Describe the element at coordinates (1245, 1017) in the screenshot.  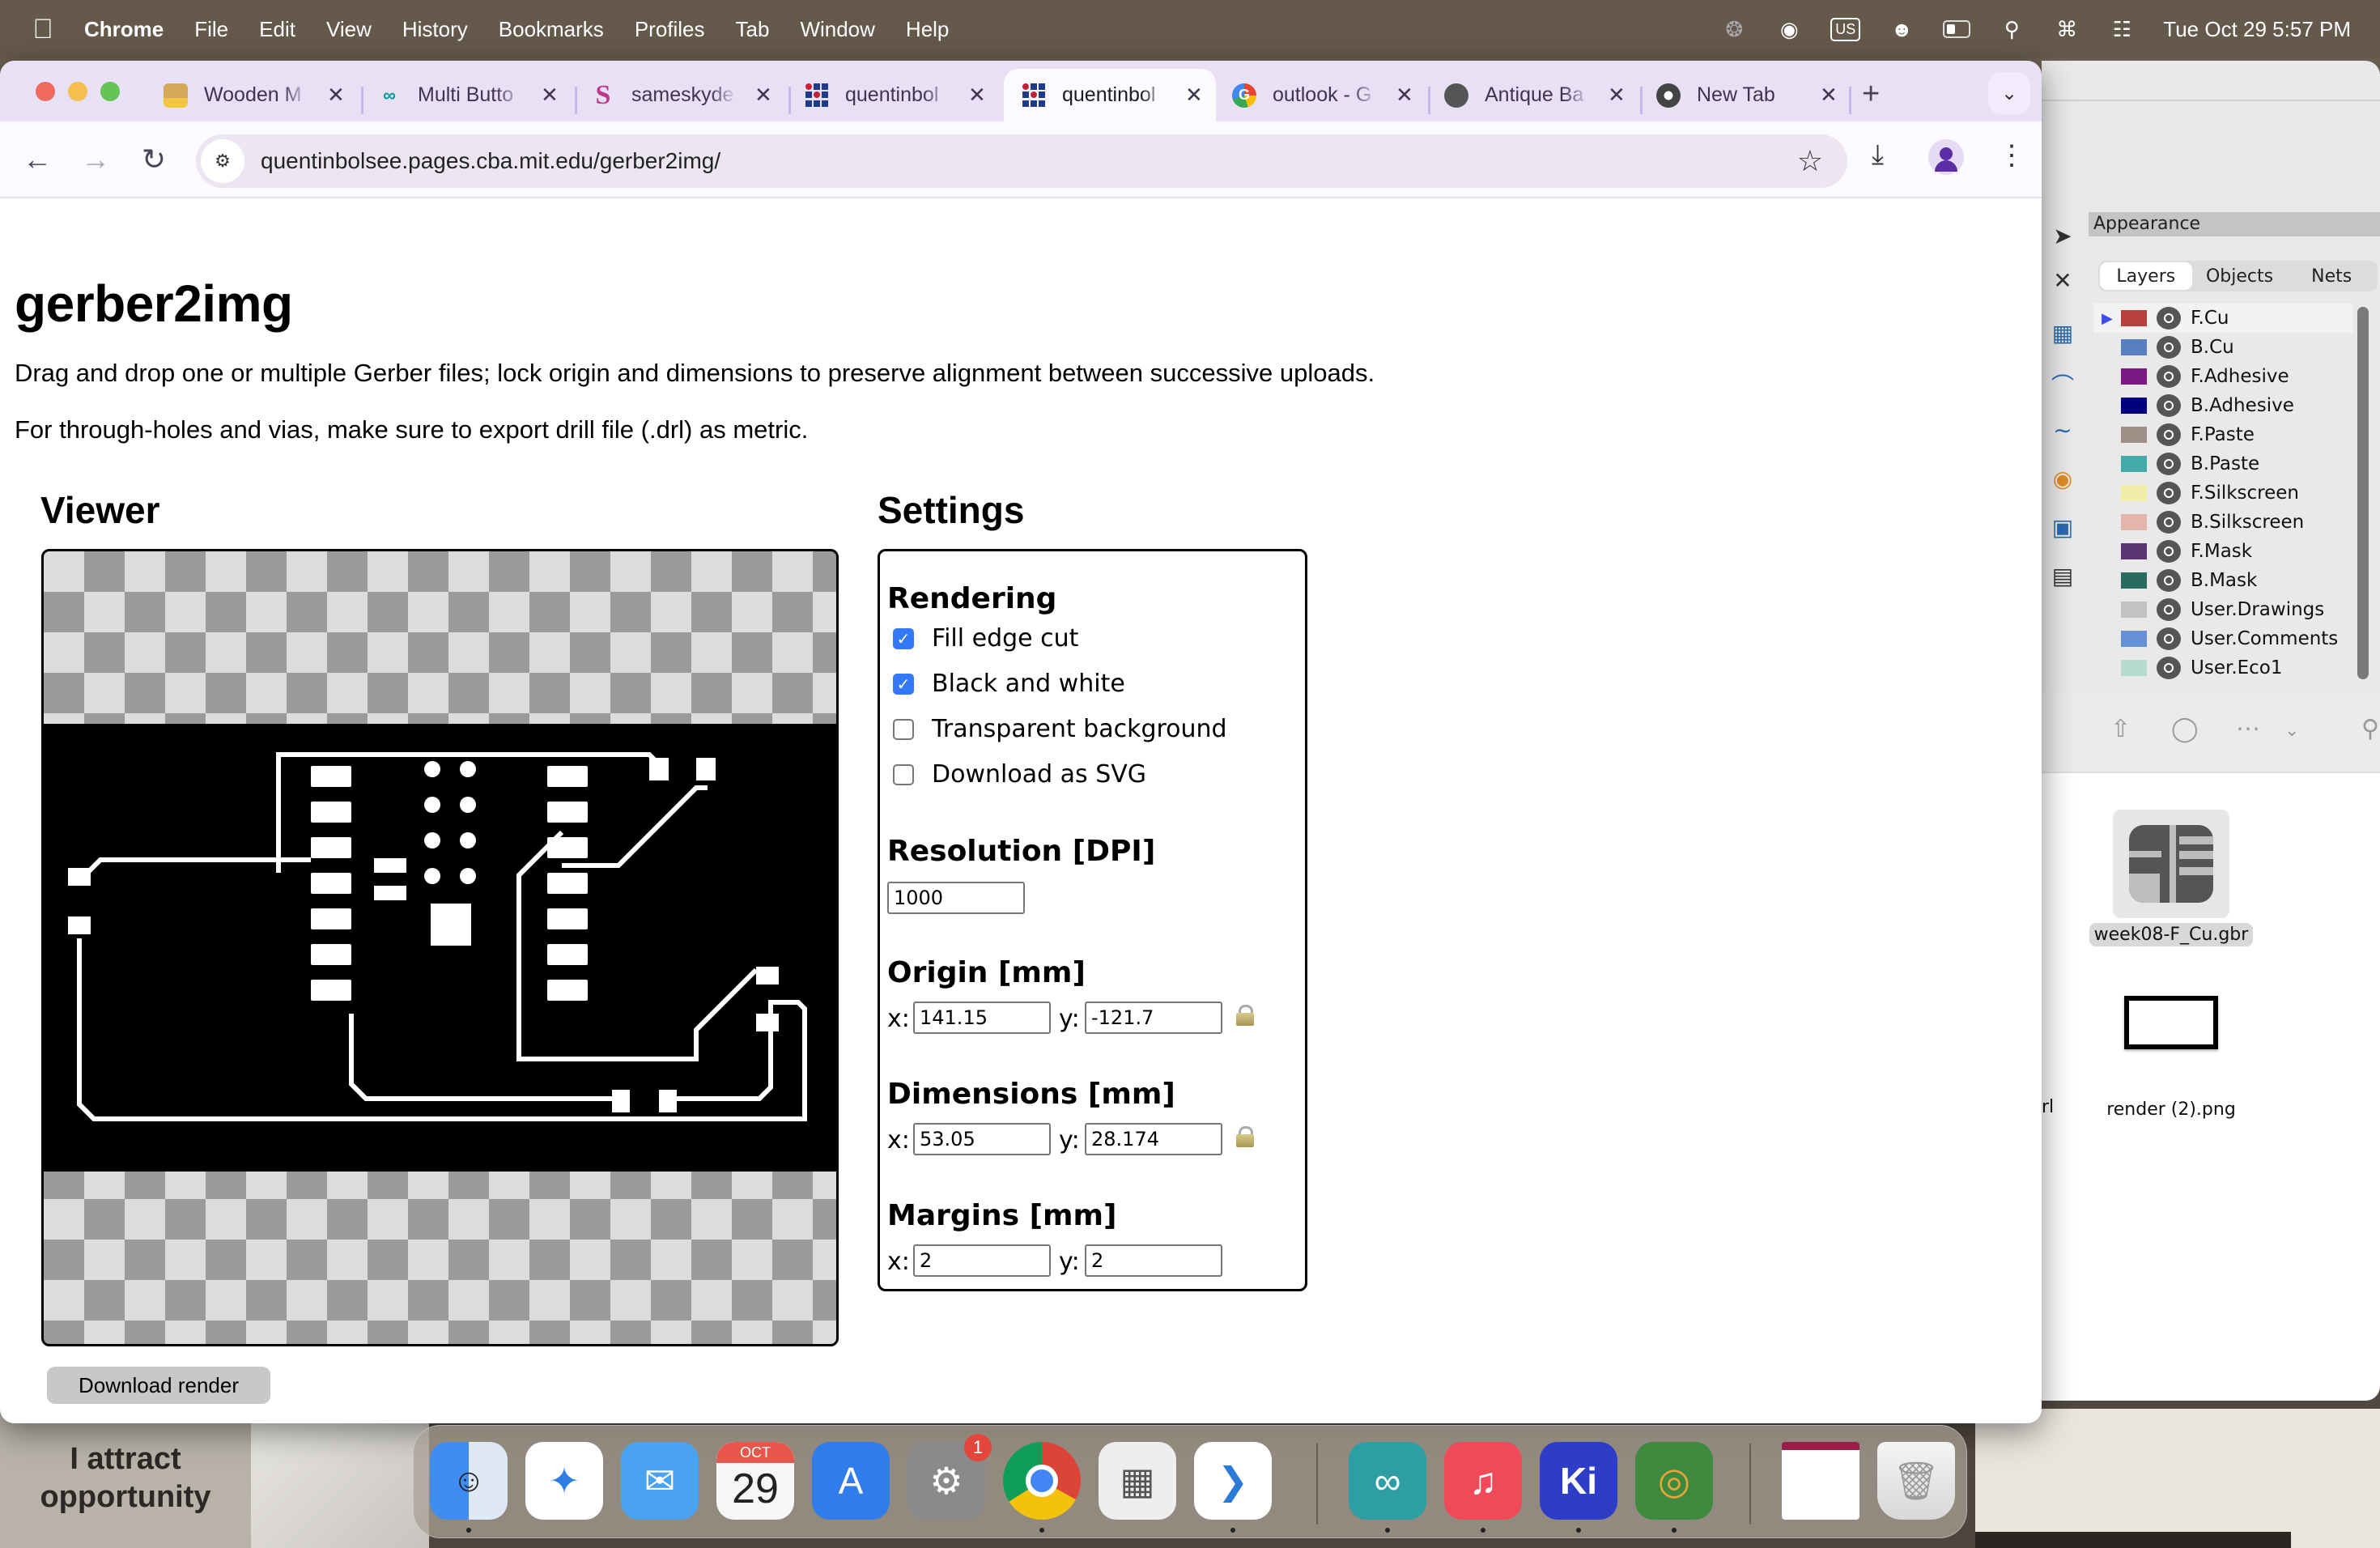
I see `origin-lock-icon` at that location.